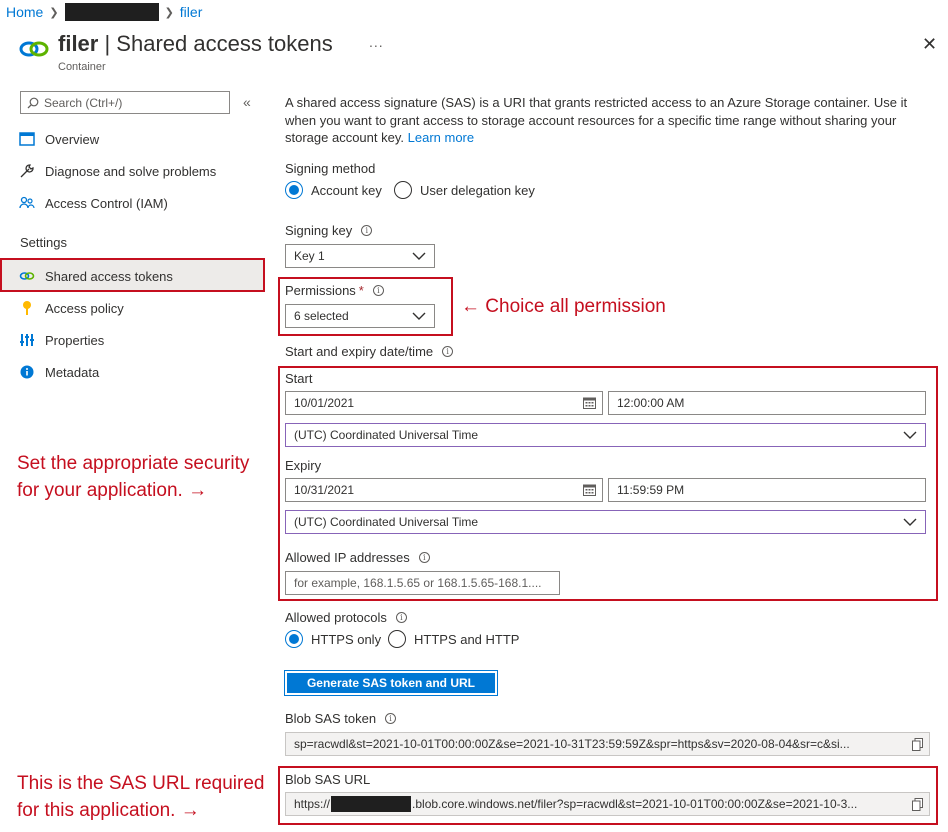 This screenshot has width=948, height=832. I want to click on permissions-dropdown: 6 selected, so click(360, 316).